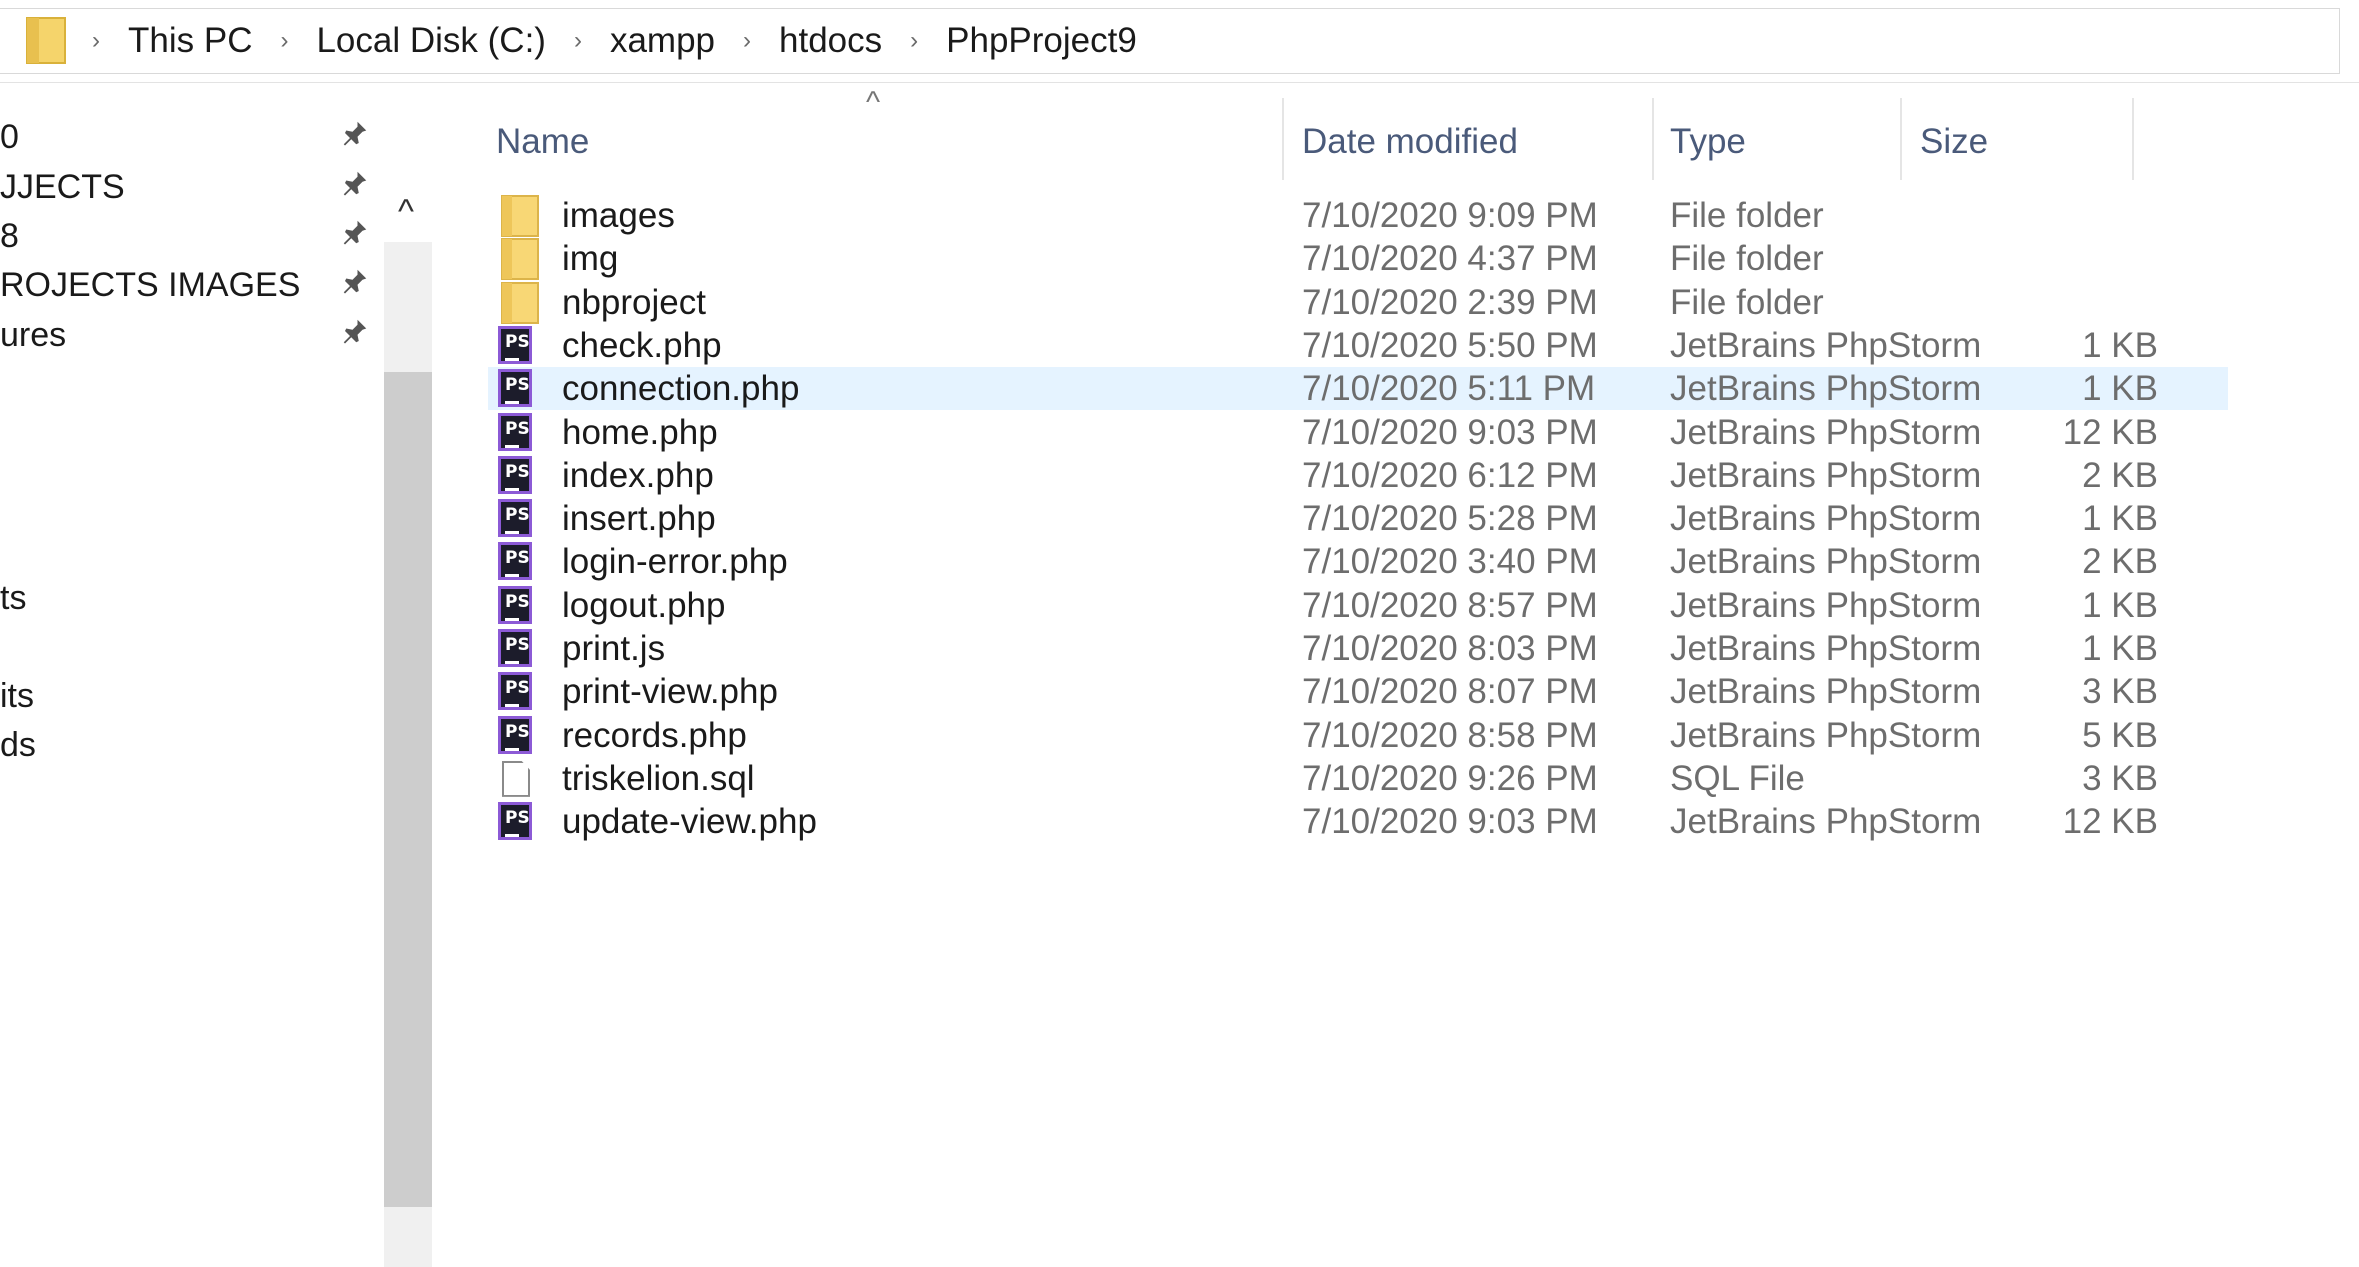 This screenshot has height=1267, width=2359. What do you see at coordinates (1450, 648) in the screenshot?
I see `file-date-modified: 7/10/2020 8:03 PM` at bounding box center [1450, 648].